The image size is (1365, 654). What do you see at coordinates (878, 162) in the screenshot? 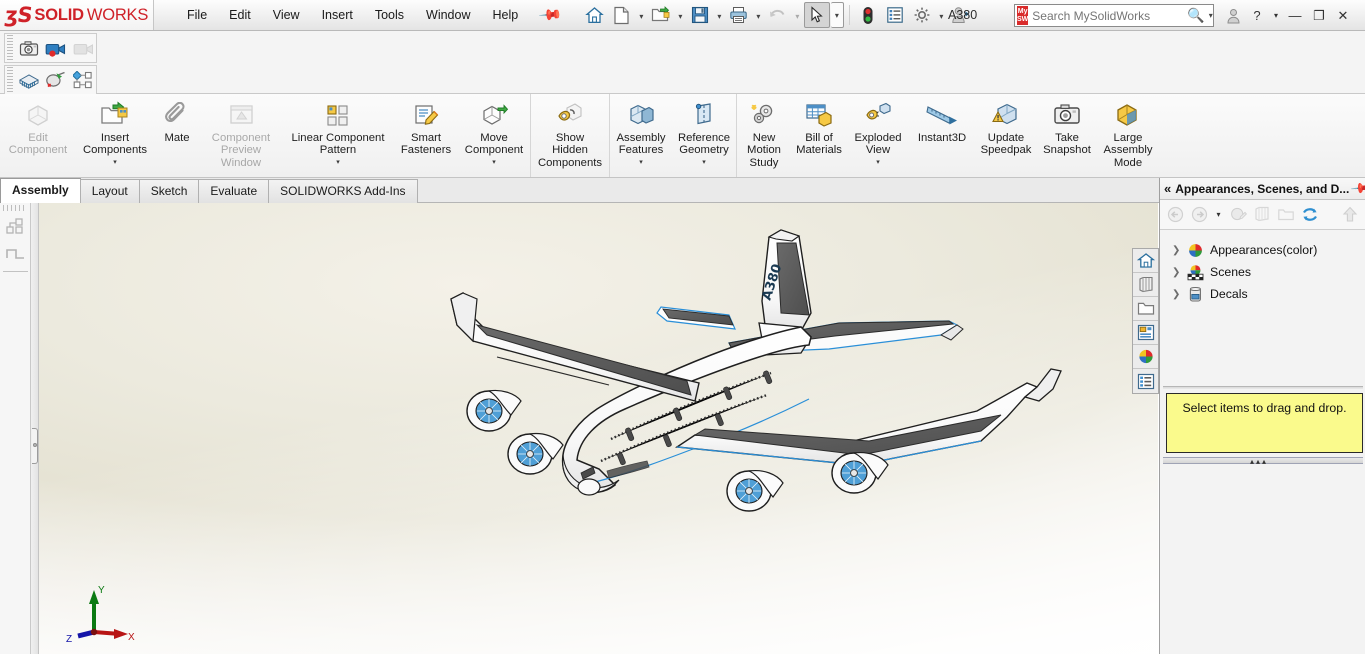
I see `exploded-view-caret-icon: ▾` at bounding box center [878, 162].